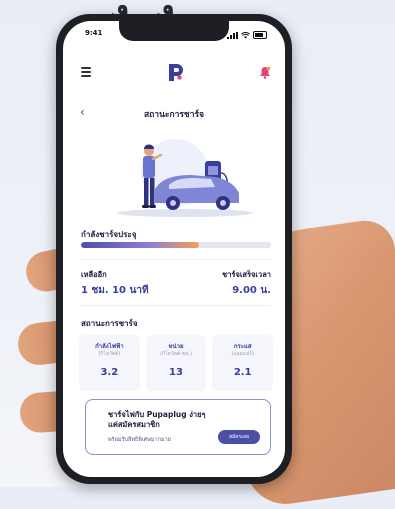  What do you see at coordinates (176, 372) in the screenshot?
I see `stat-value: 13` at bounding box center [176, 372].